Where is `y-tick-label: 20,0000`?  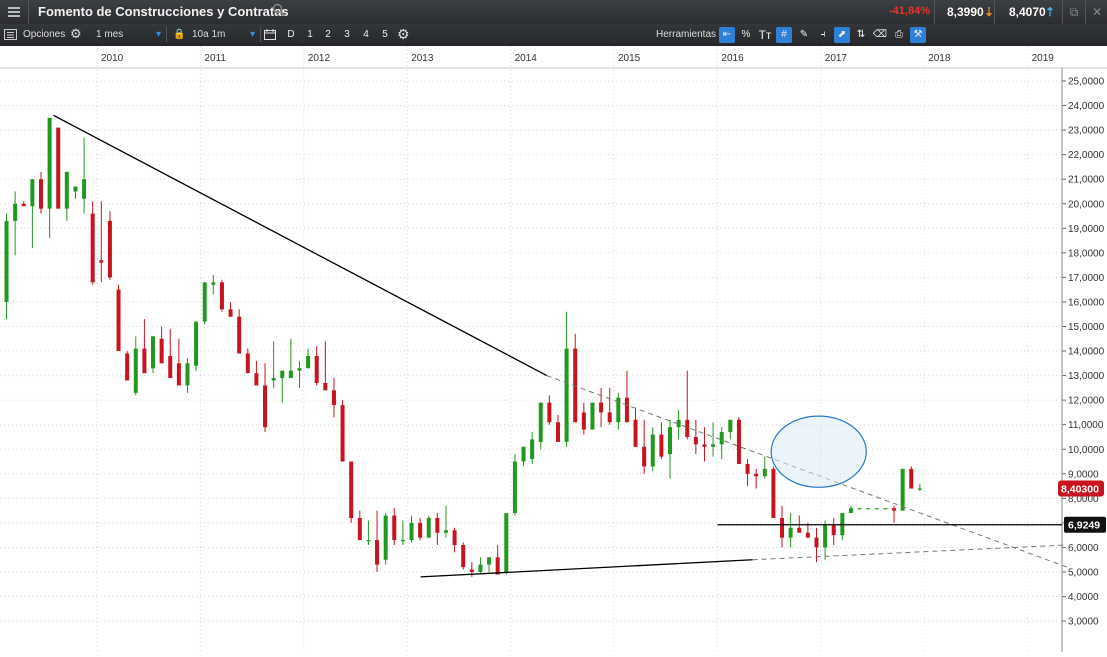
y-tick-label: 20,0000 is located at coordinates (1086, 204).